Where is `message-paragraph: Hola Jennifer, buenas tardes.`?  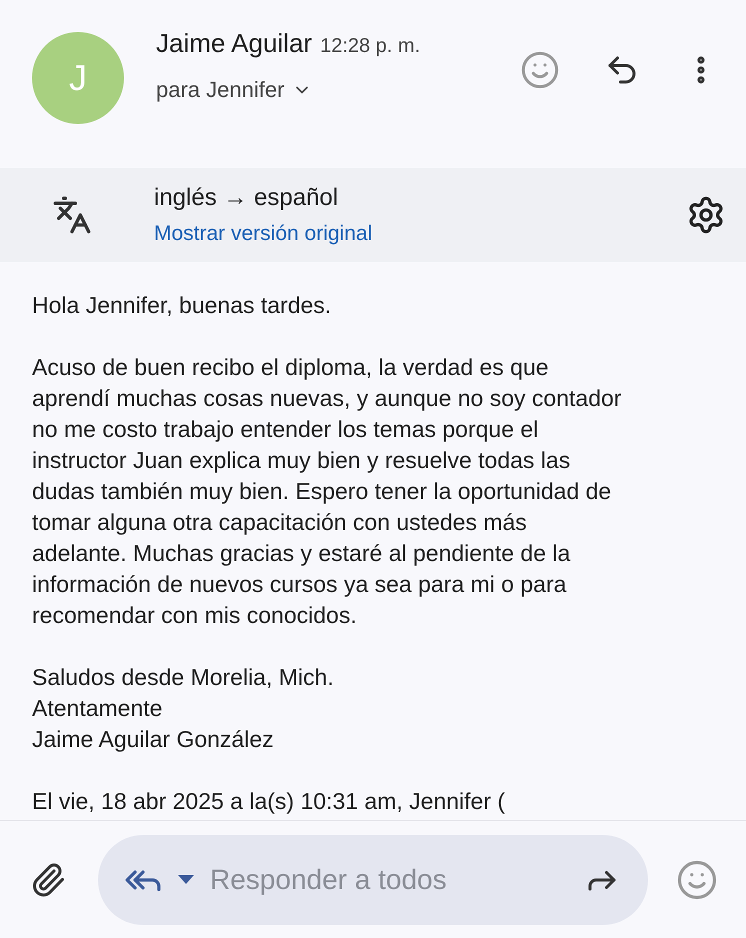 message-paragraph: Hola Jennifer, buenas tardes. is located at coordinates (182, 305).